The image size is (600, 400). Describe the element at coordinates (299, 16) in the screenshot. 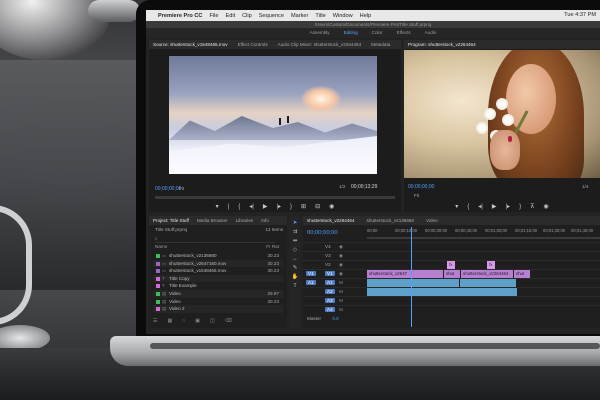

I see `menu-marker: Marker` at that location.